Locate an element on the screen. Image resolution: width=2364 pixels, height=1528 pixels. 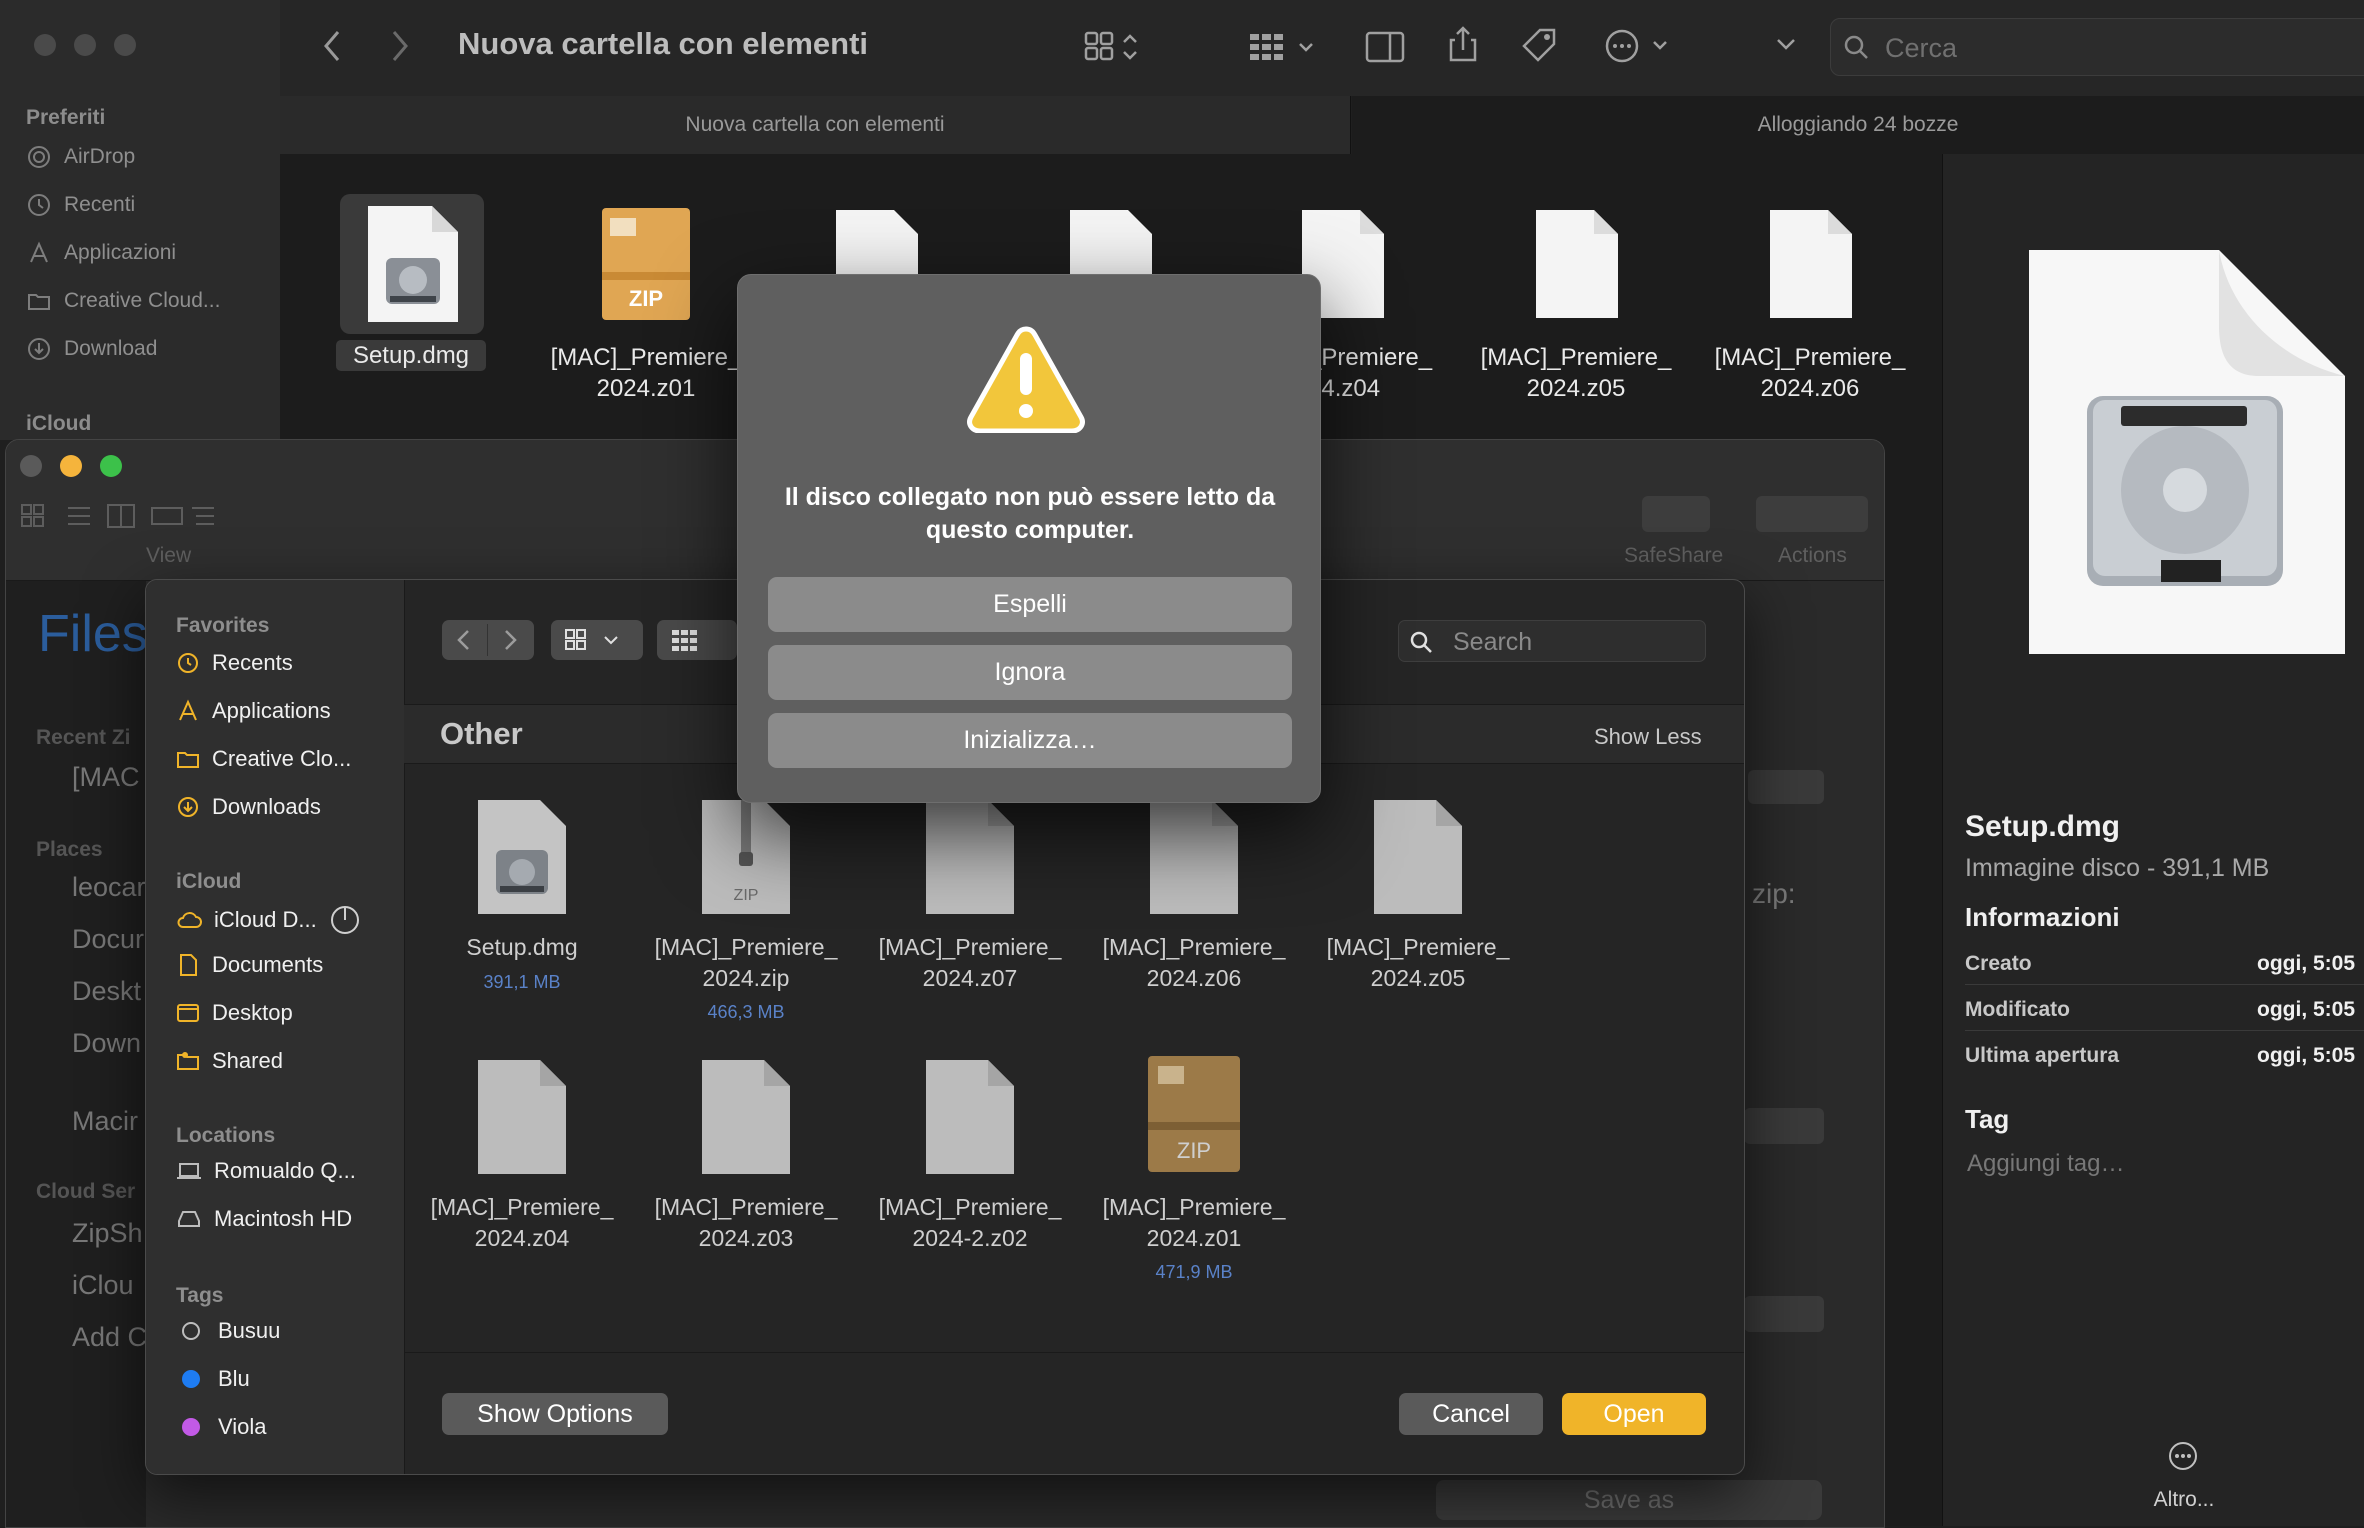
sidebar-tag-busuu: Busuu is located at coordinates (228, 1331).